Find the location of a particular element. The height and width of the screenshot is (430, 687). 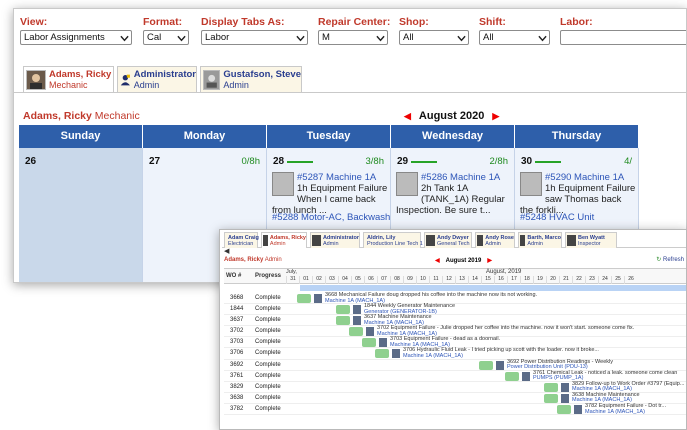

day-number: 29 is located at coordinates (403, 161).